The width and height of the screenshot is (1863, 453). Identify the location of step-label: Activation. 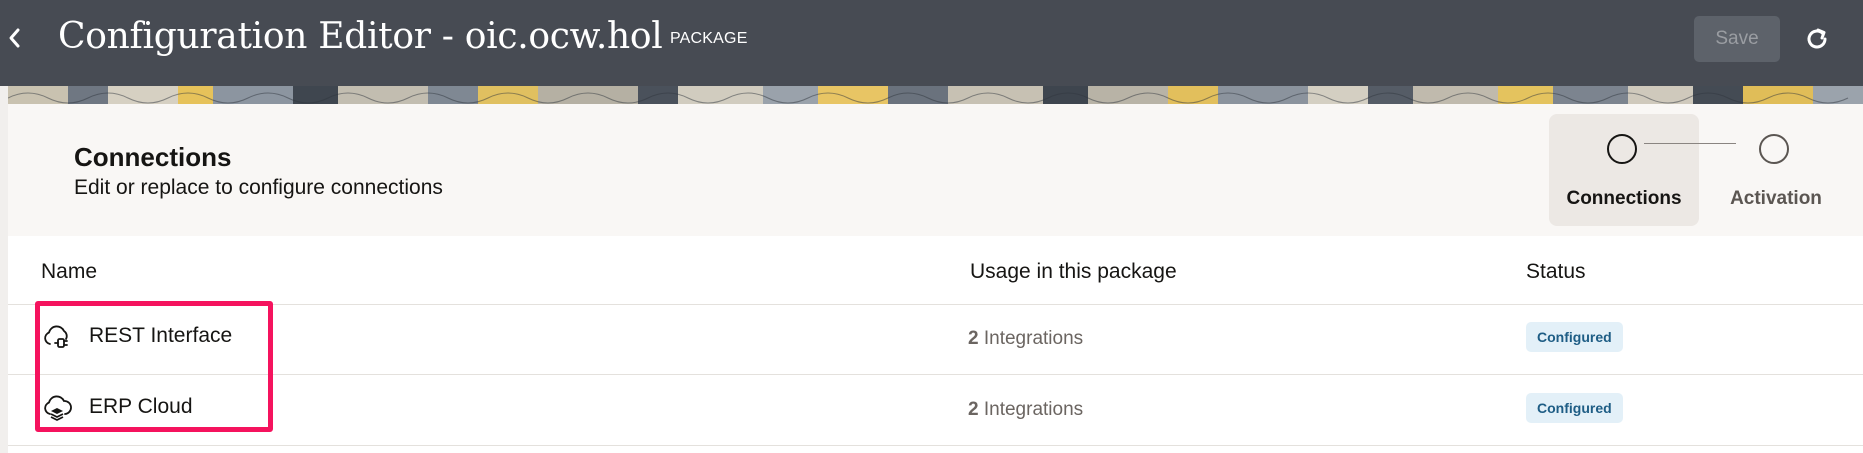
(1776, 198).